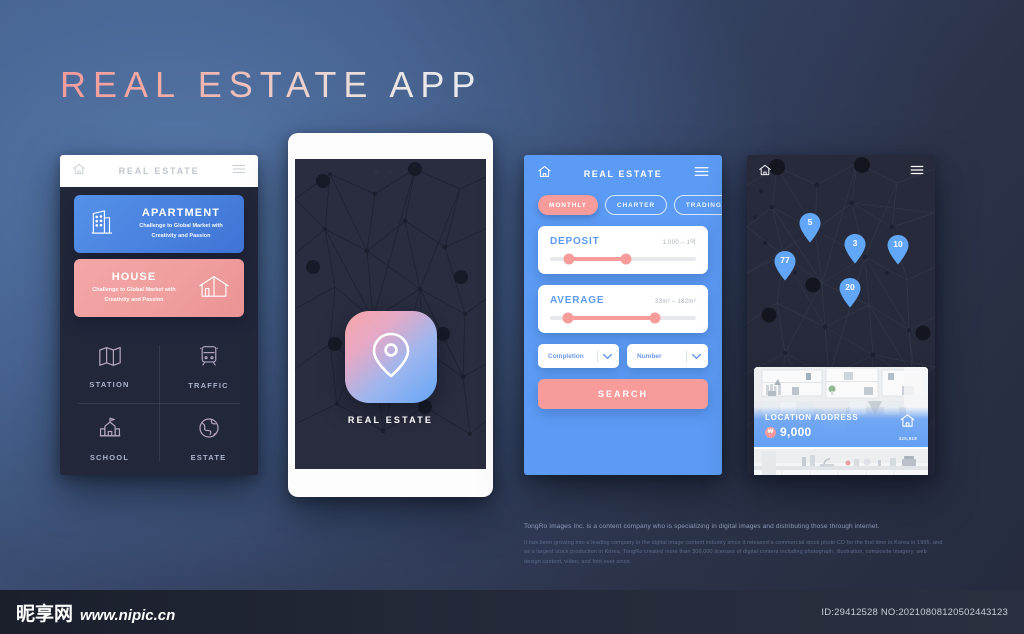  What do you see at coordinates (785, 260) in the screenshot?
I see `map-marker-value: 77` at bounding box center [785, 260].